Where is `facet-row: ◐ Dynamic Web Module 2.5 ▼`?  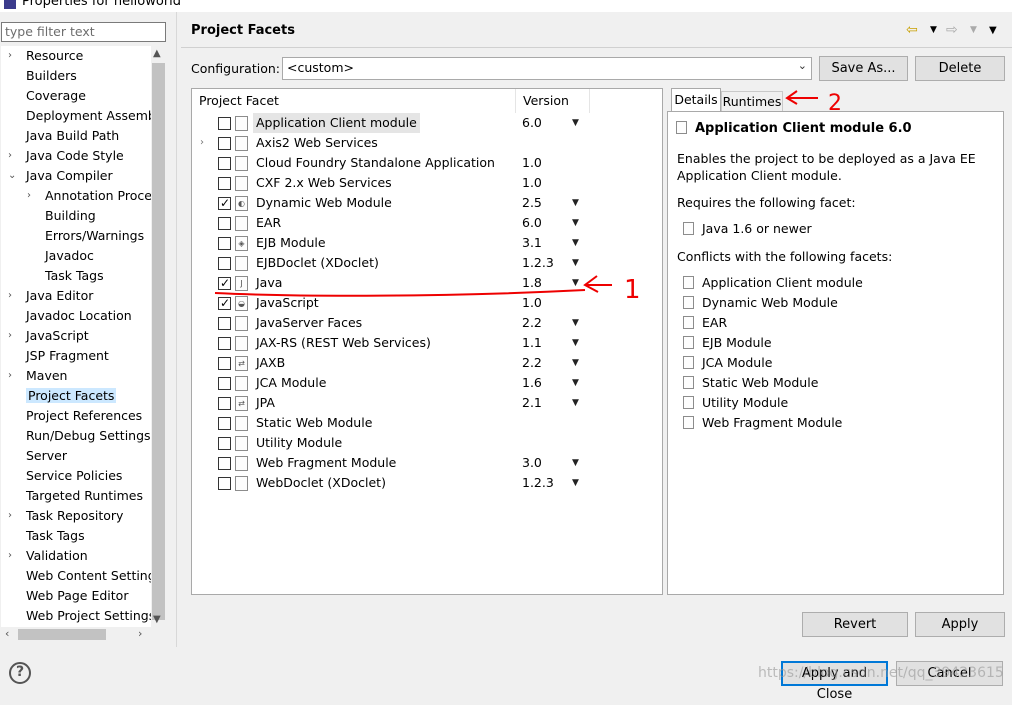
facet-row: ◐ Dynamic Web Module 2.5 ▼ is located at coordinates (427, 203).